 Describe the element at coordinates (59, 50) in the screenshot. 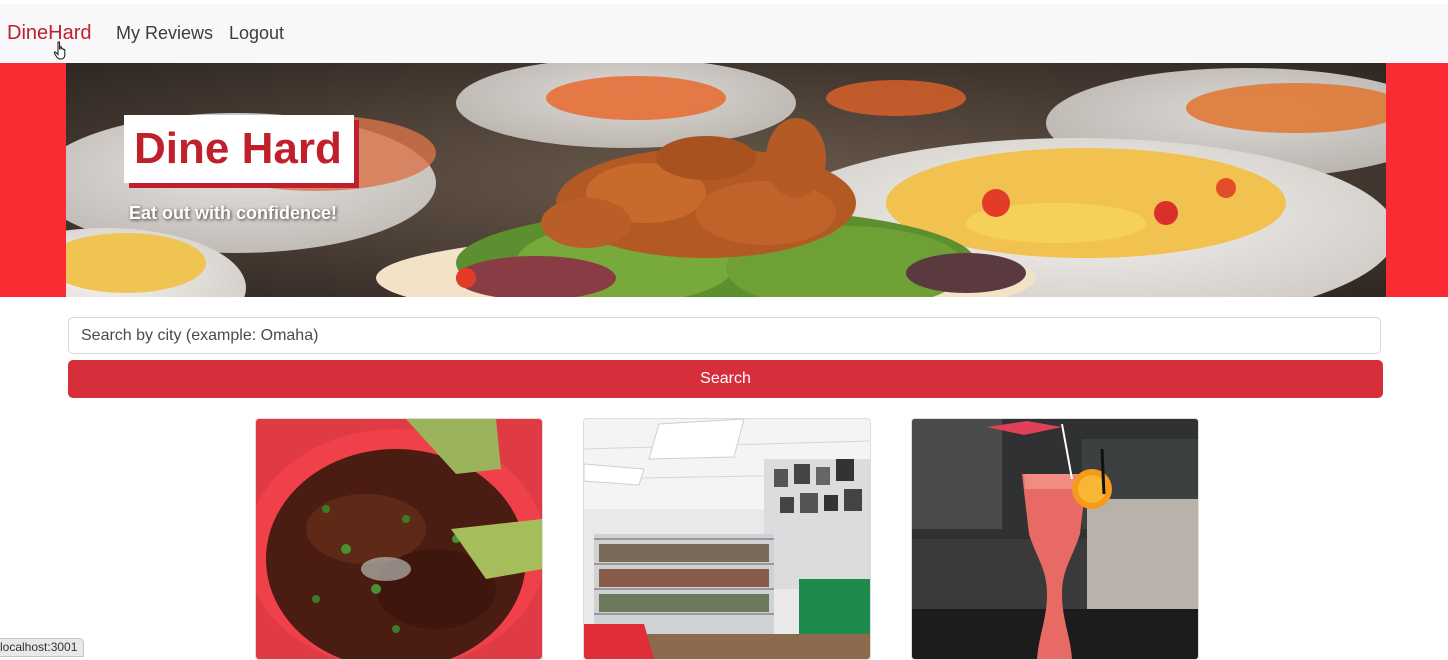

I see `hand-cursor-icon` at that location.